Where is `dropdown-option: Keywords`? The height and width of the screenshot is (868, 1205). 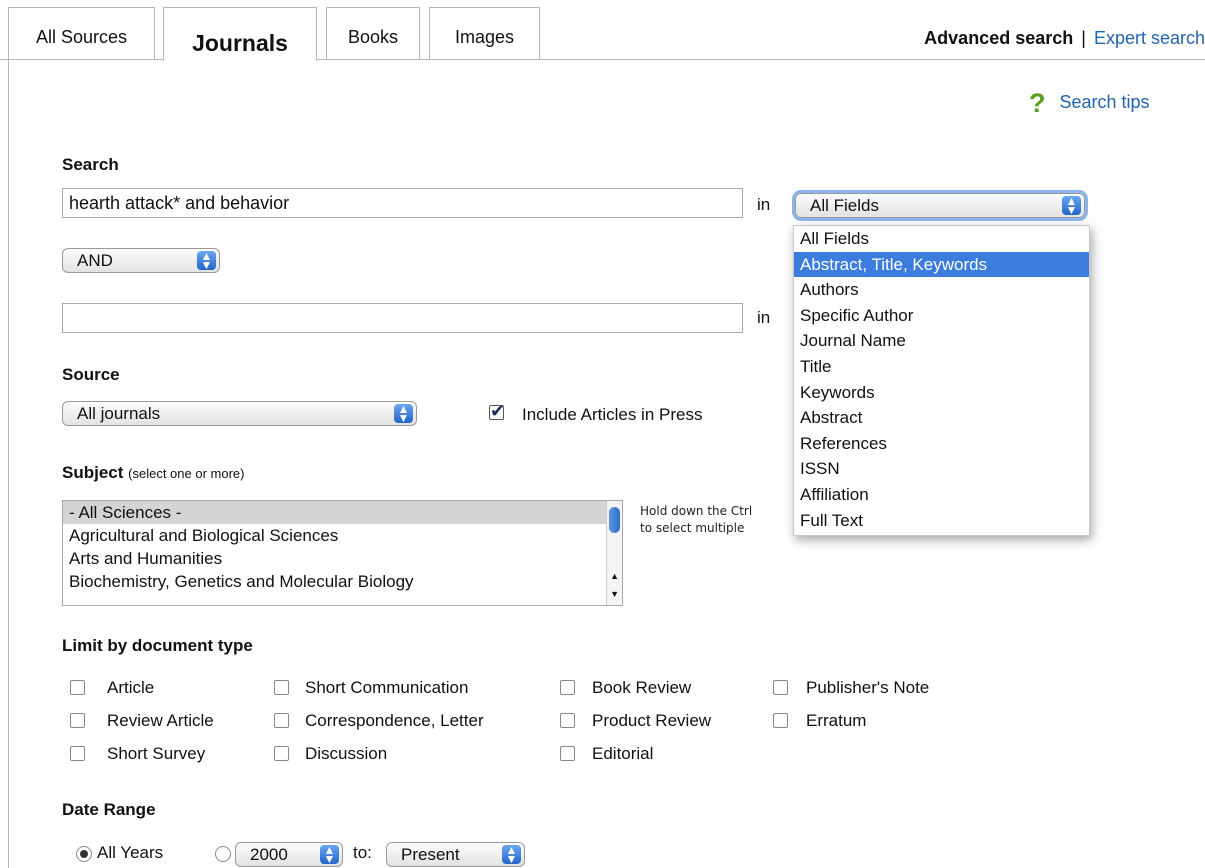 dropdown-option: Keywords is located at coordinates (941, 393).